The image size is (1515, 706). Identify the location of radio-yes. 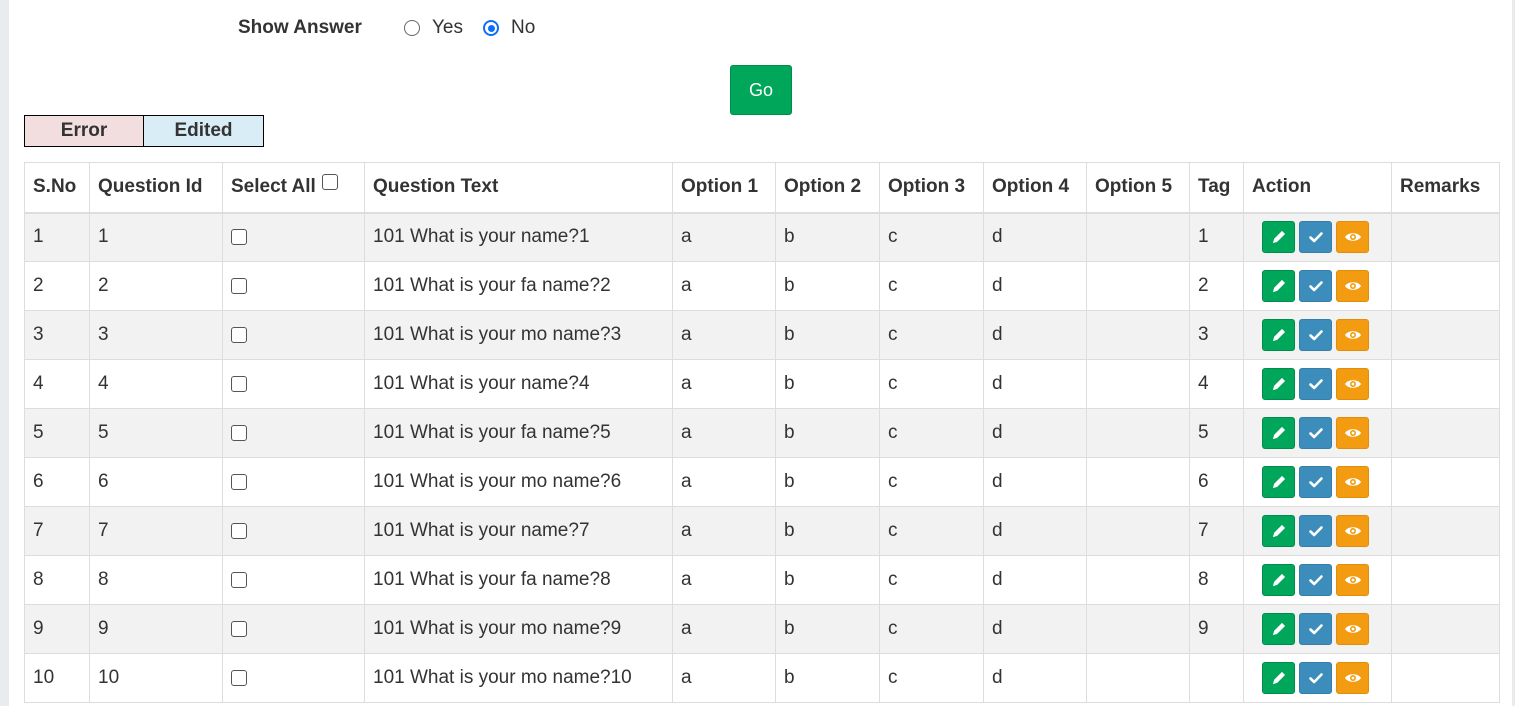
(412, 28).